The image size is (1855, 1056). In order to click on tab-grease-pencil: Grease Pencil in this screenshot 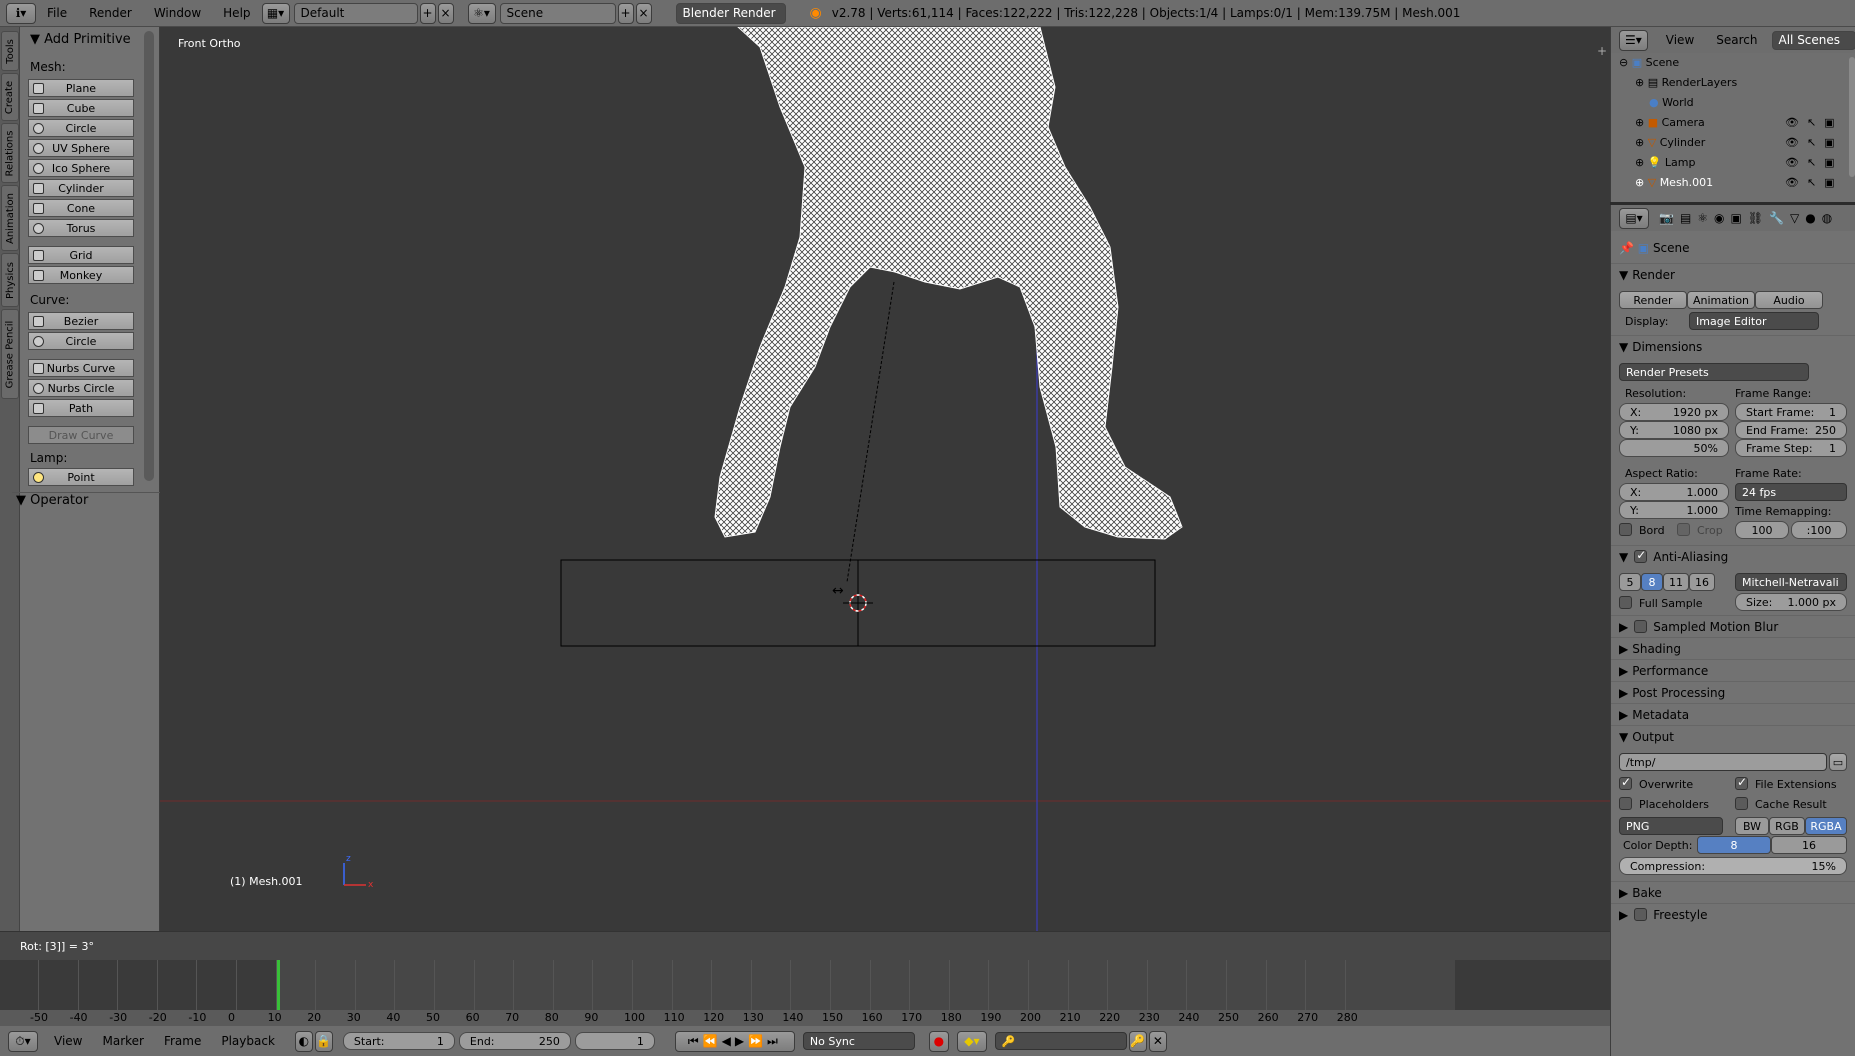, I will do `click(10, 354)`.